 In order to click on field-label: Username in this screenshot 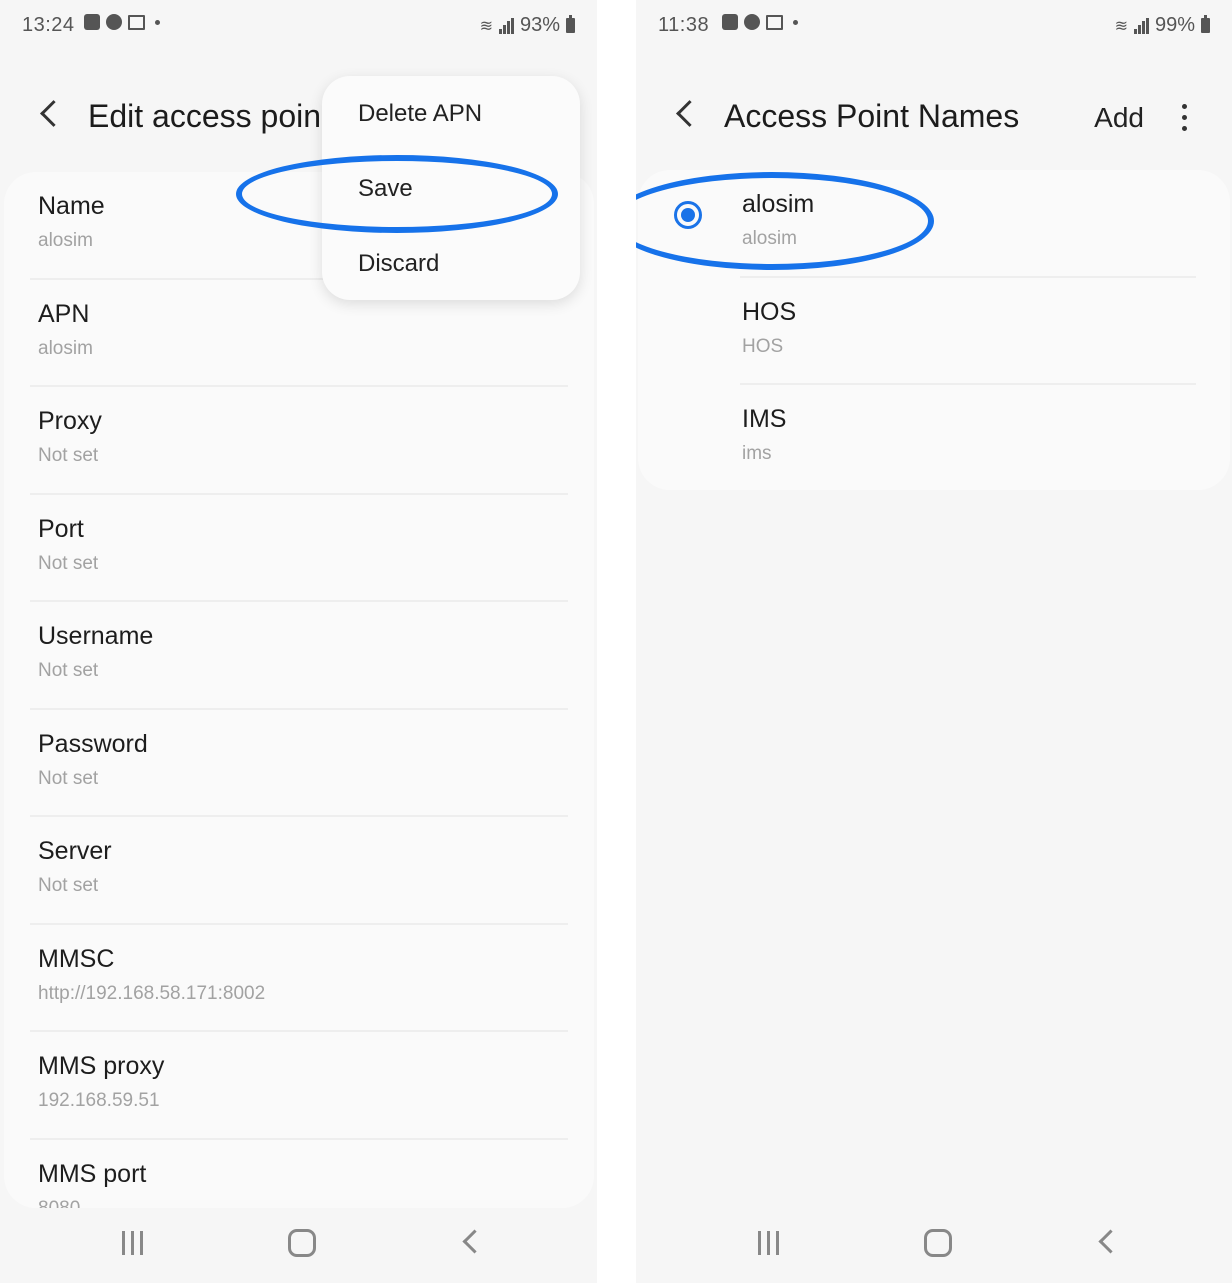, I will do `click(96, 636)`.